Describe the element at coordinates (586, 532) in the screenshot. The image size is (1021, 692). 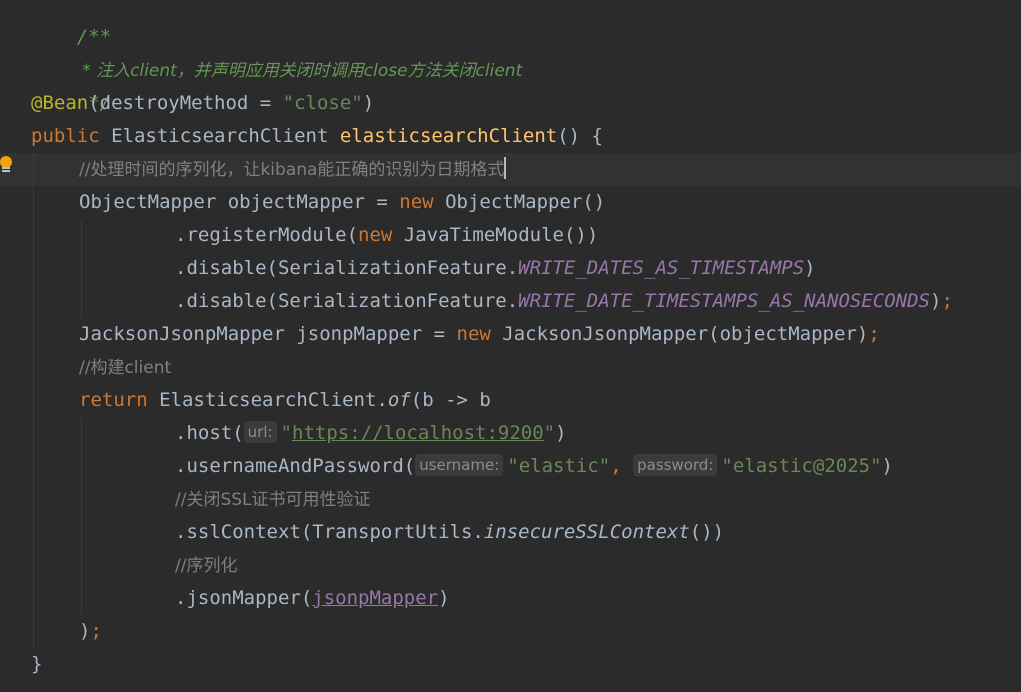
I see `static-method: insecureSSLContext` at that location.